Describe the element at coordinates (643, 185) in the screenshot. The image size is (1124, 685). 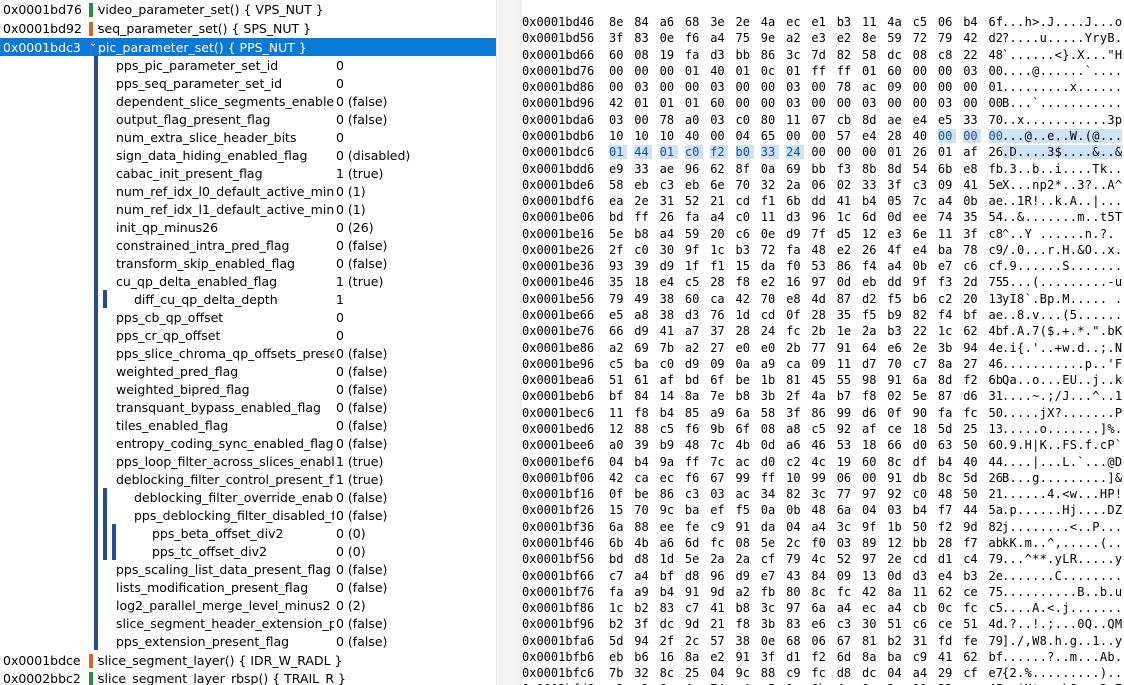
I see `hex-byte: eb` at that location.